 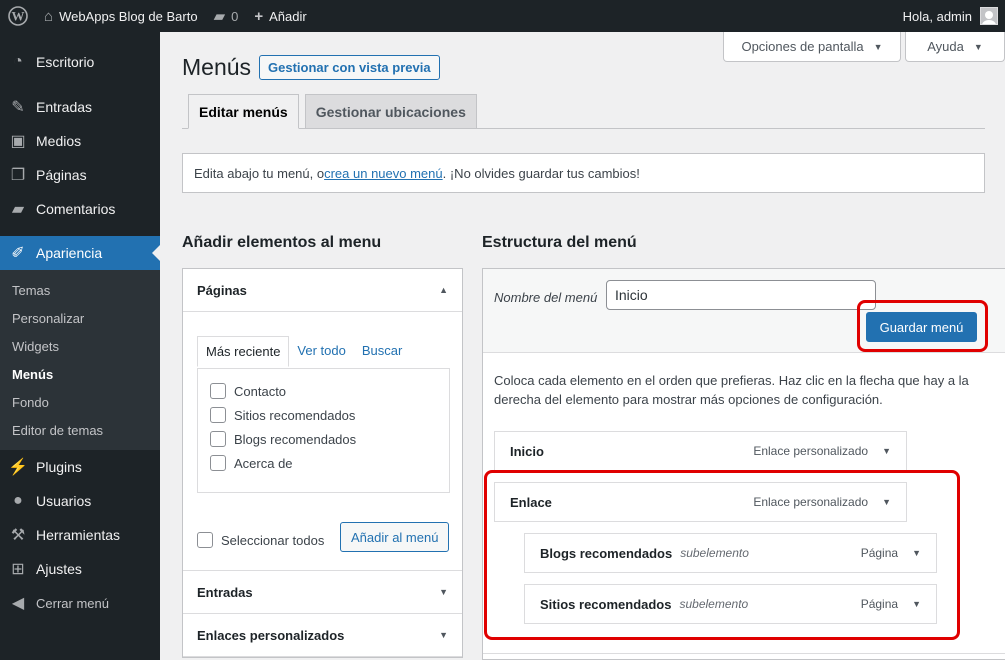 I want to click on menu-item-title: Sitios recomendados, so click(x=606, y=604).